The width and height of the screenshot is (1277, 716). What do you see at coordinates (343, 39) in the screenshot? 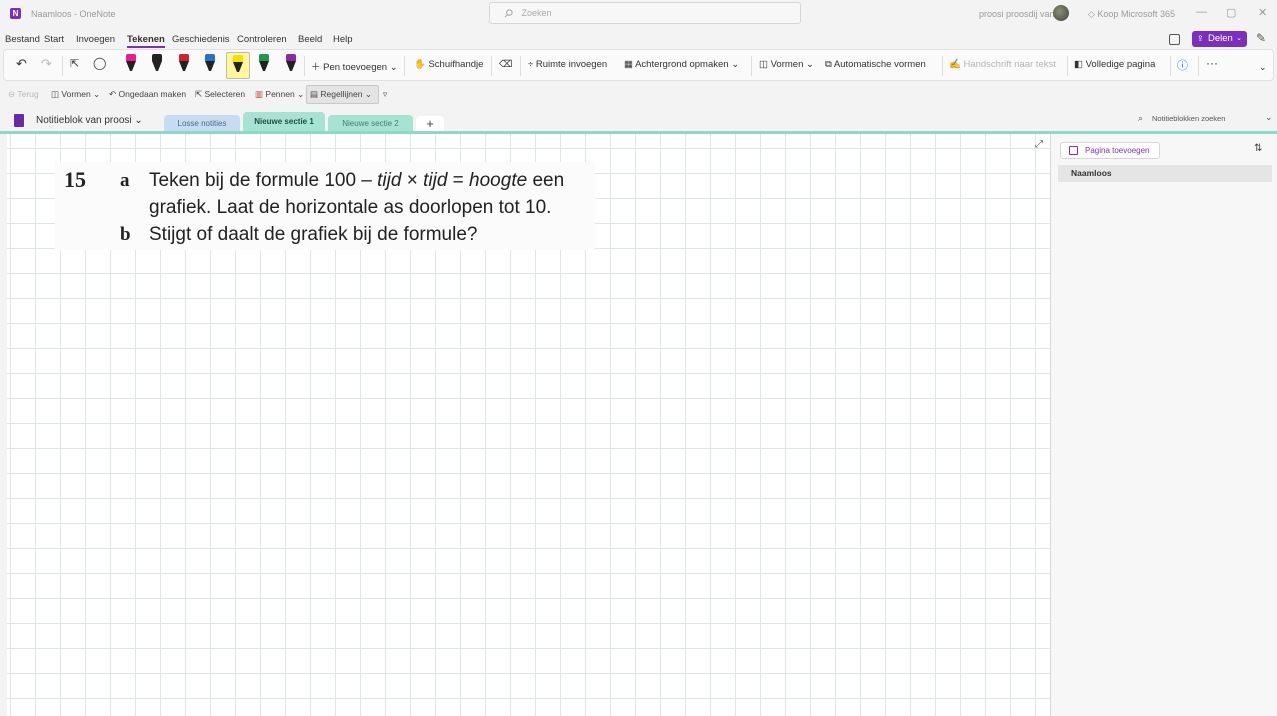
I see `menu-help: Help` at bounding box center [343, 39].